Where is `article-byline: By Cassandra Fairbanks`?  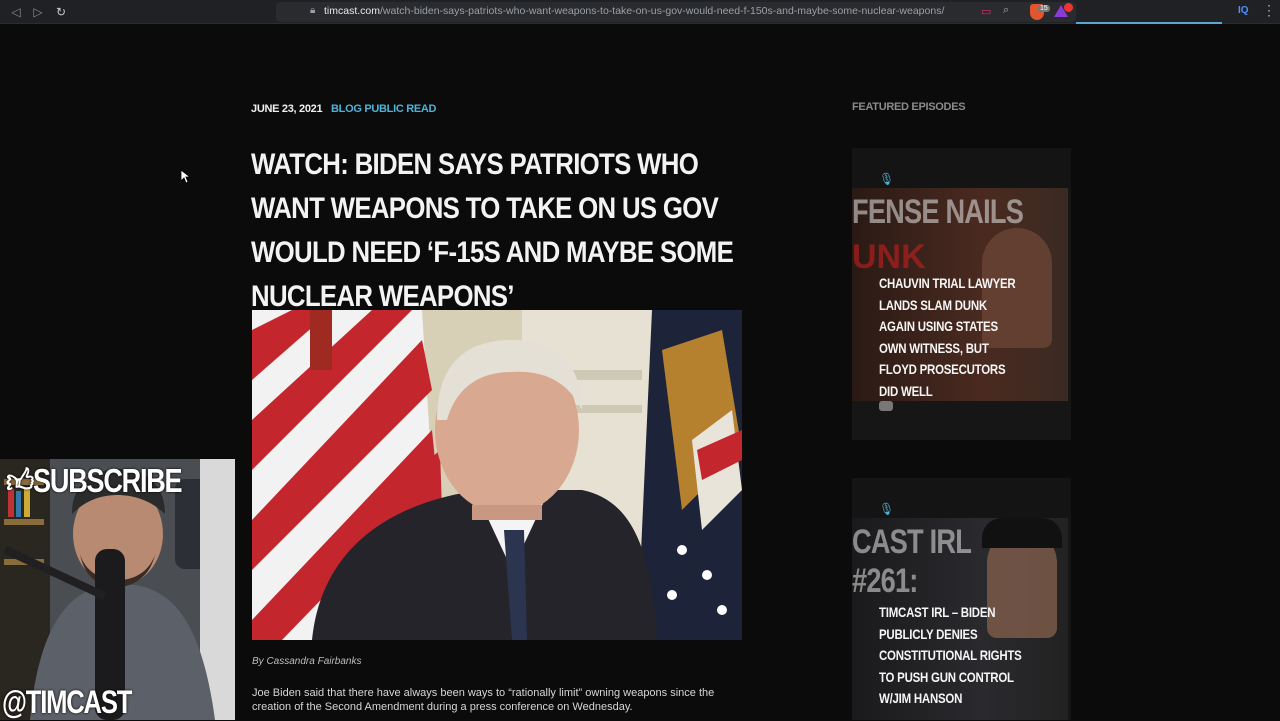
article-byline: By Cassandra Fairbanks is located at coordinates (307, 661).